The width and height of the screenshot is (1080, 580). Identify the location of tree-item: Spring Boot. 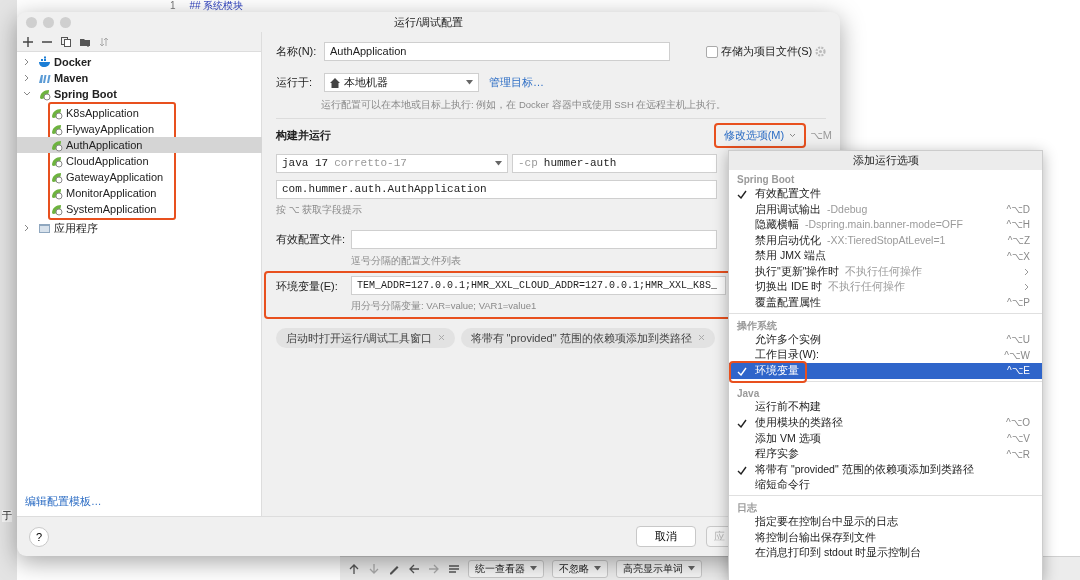
(139, 94).